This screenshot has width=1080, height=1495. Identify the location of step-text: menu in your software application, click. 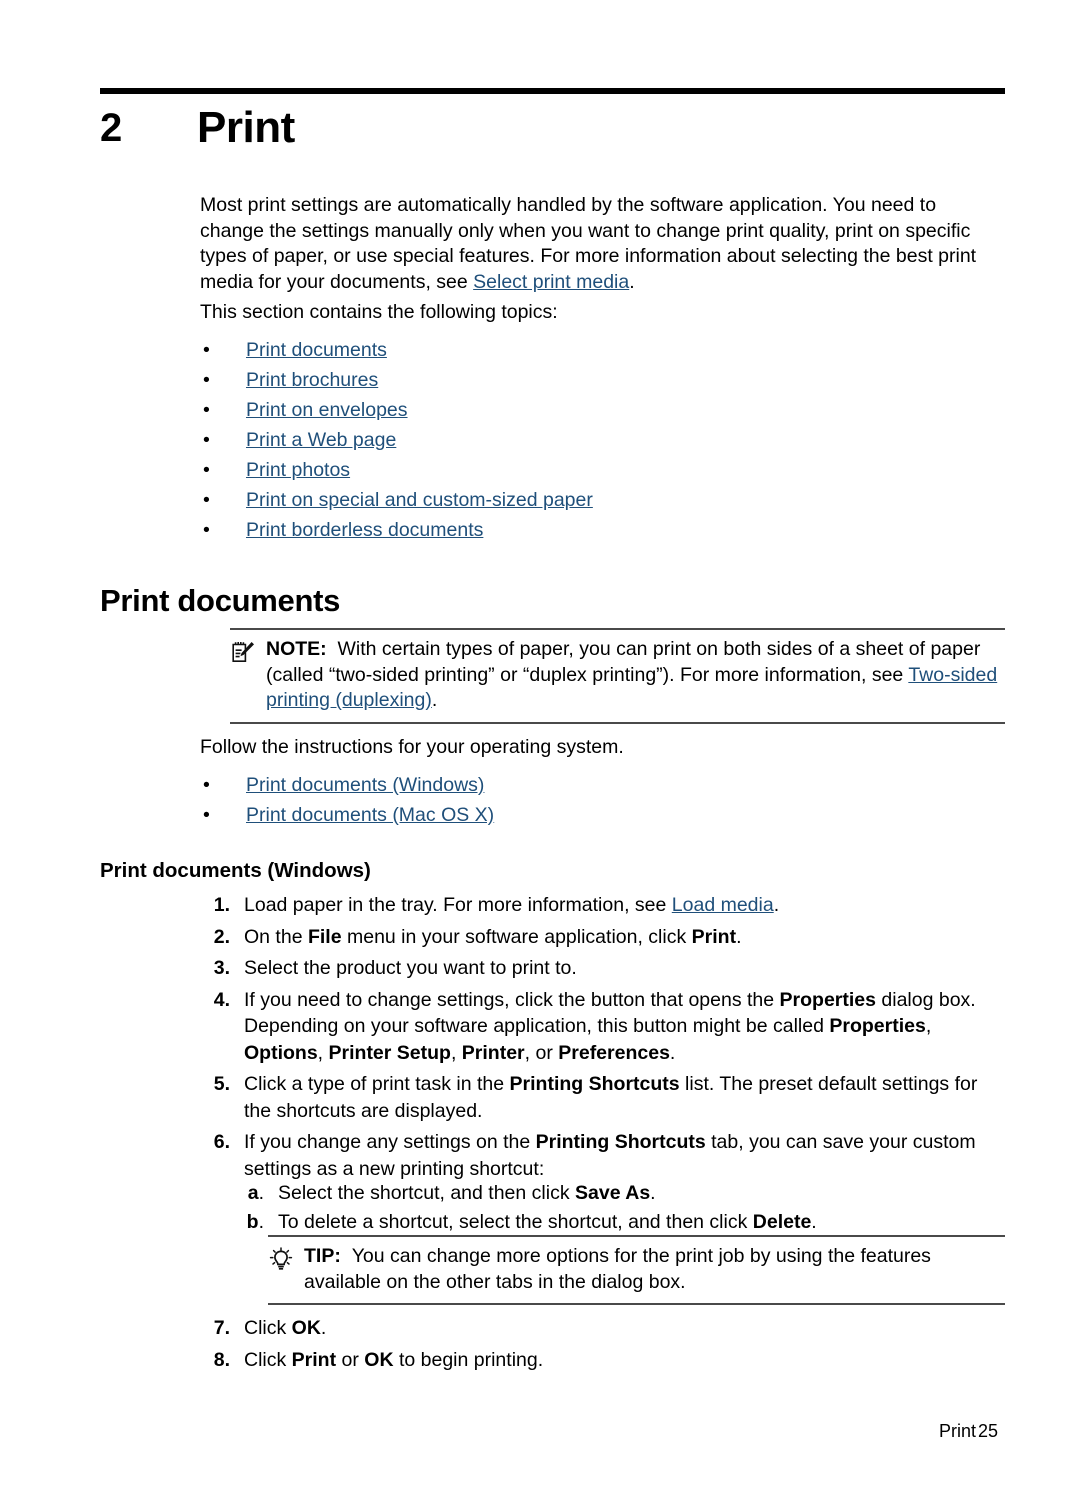
(516, 936).